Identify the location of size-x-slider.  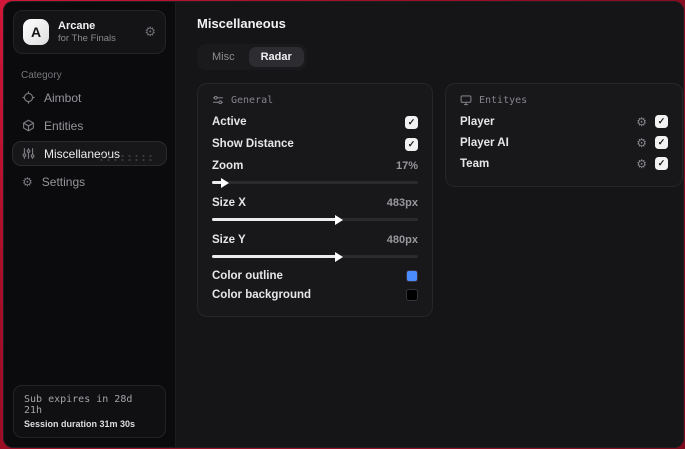
(315, 219).